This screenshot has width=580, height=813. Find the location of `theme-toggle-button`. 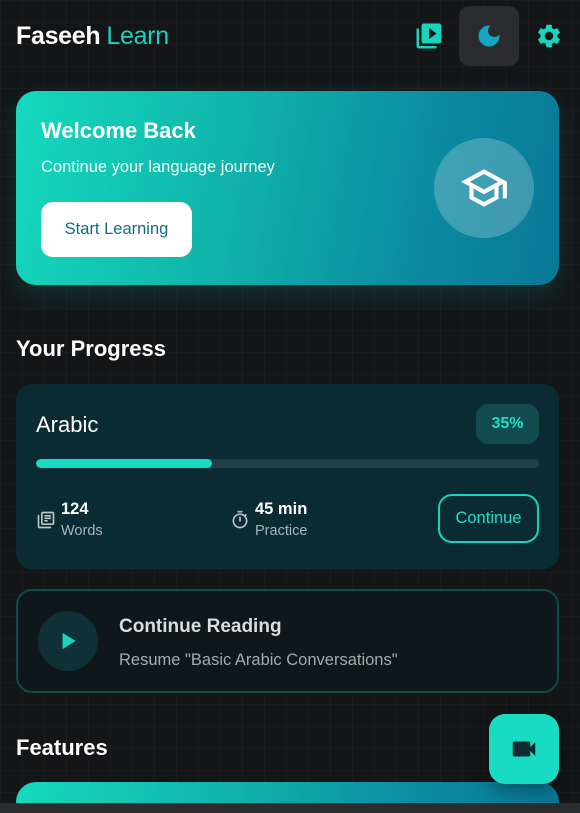

theme-toggle-button is located at coordinates (489, 36).